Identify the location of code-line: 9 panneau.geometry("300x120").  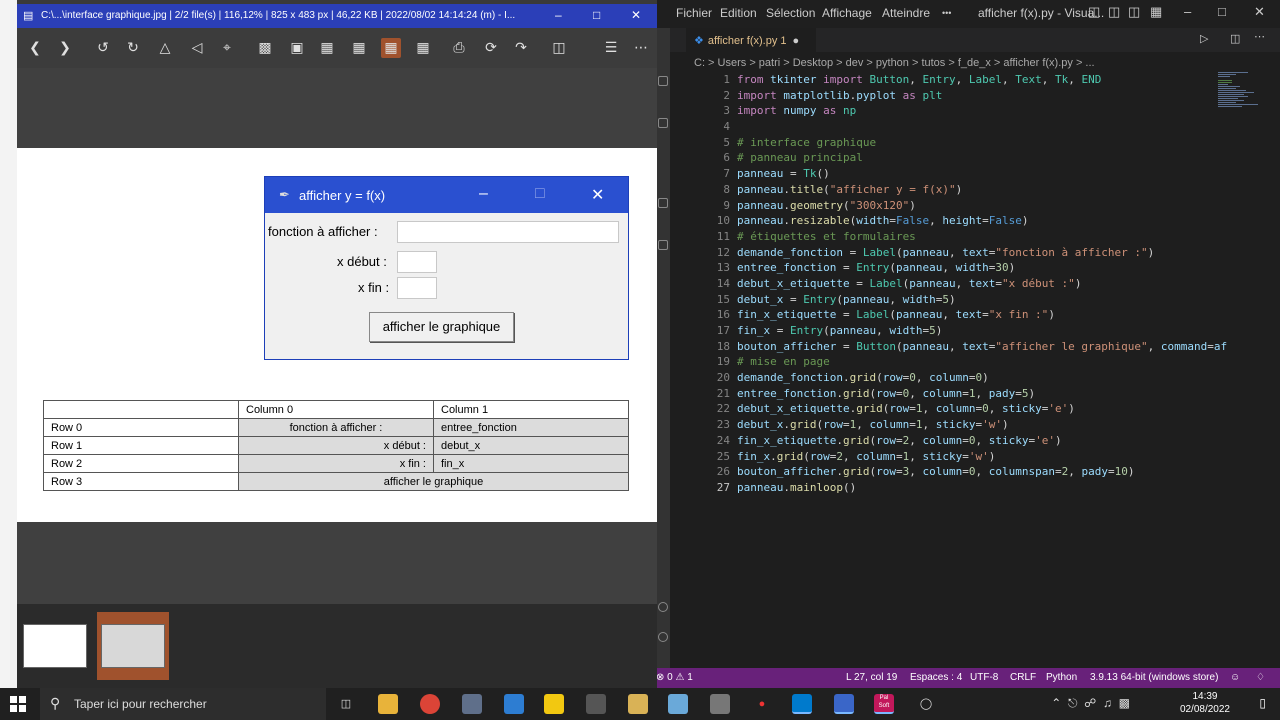
(976, 206).